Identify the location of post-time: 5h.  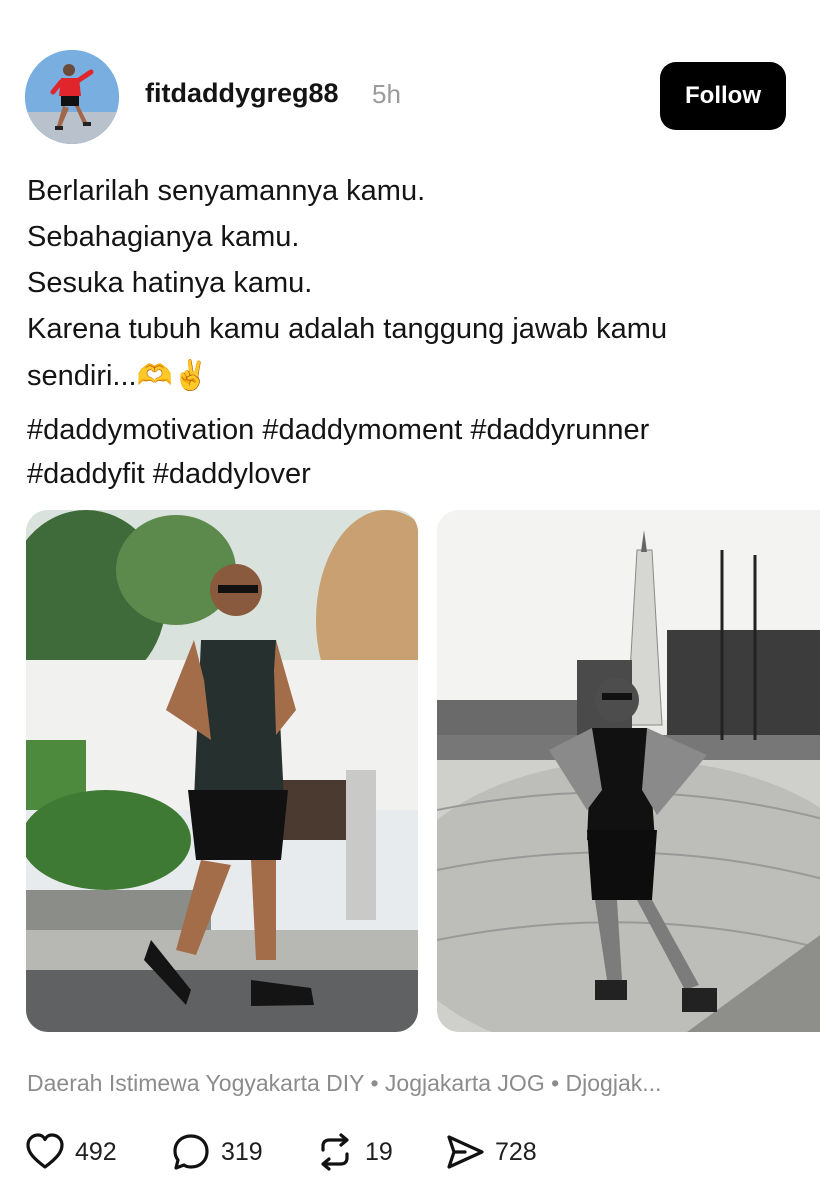
(386, 94).